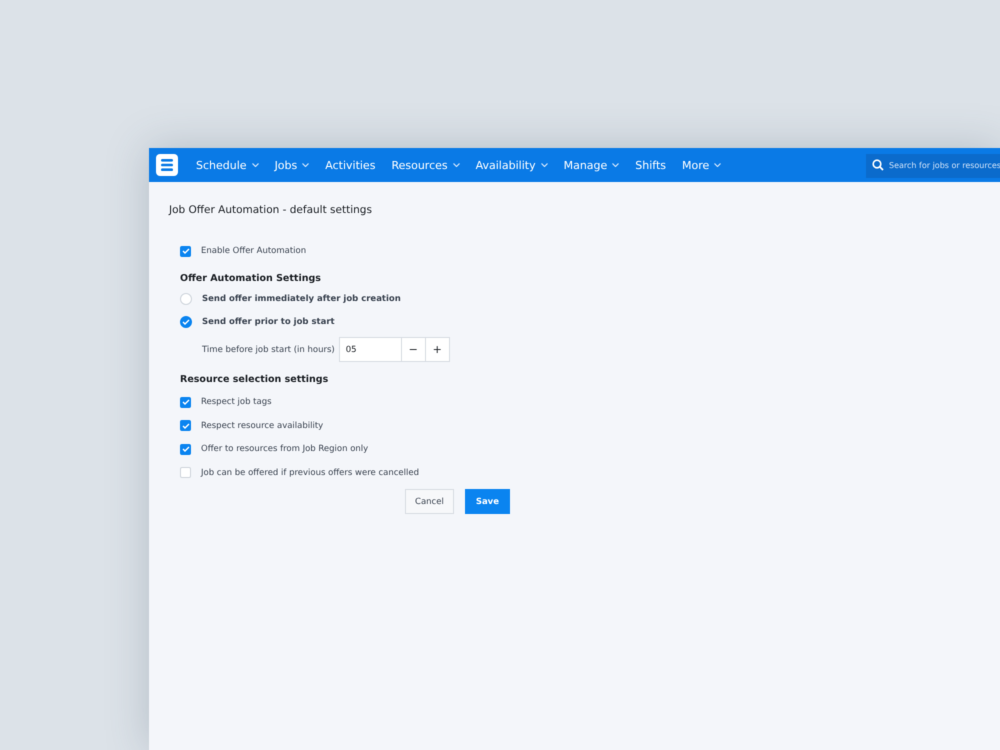 The height and width of the screenshot is (750, 1000). What do you see at coordinates (592, 165) in the screenshot?
I see `nav-menu-item: Manage` at bounding box center [592, 165].